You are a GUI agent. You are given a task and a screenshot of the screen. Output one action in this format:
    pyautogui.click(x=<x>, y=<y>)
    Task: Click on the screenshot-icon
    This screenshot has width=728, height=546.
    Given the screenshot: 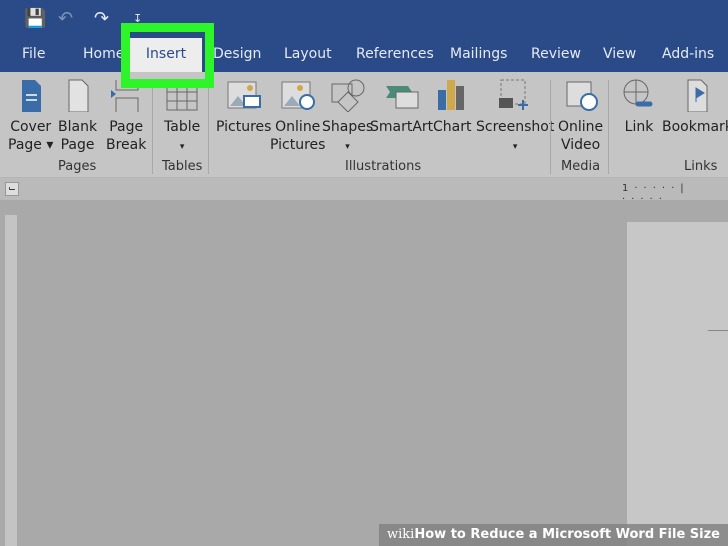 What is the action you would take?
    pyautogui.click(x=514, y=94)
    